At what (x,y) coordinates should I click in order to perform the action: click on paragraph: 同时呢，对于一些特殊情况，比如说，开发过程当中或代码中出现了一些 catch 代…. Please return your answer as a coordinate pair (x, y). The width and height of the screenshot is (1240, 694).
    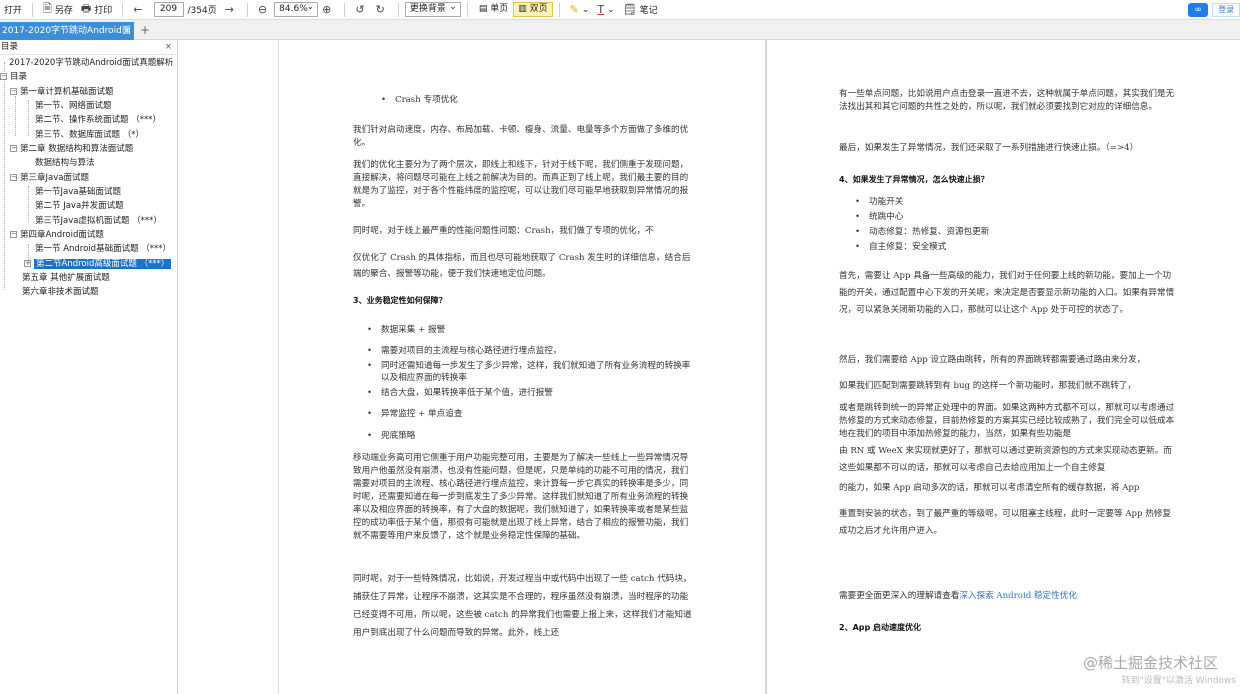
    Looking at the image, I should click on (522, 606).